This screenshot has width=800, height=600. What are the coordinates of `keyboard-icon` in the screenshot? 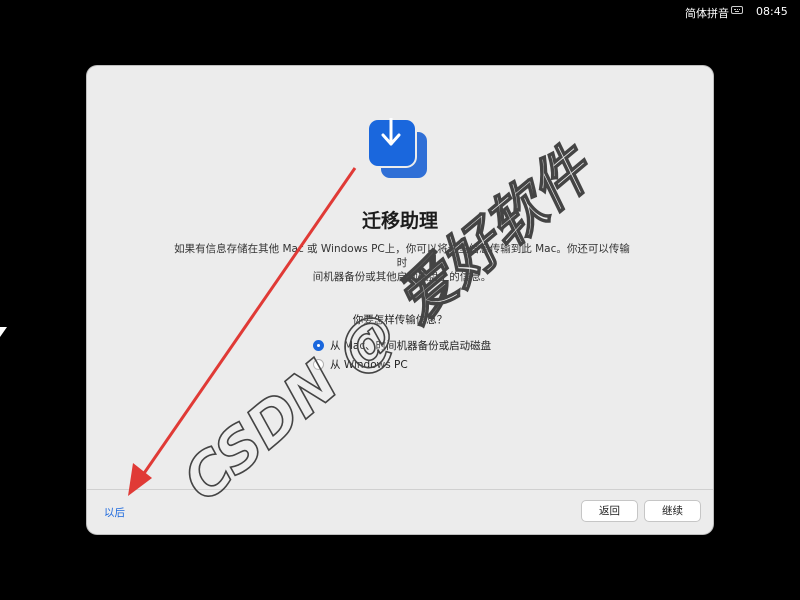 It's located at (737, 10).